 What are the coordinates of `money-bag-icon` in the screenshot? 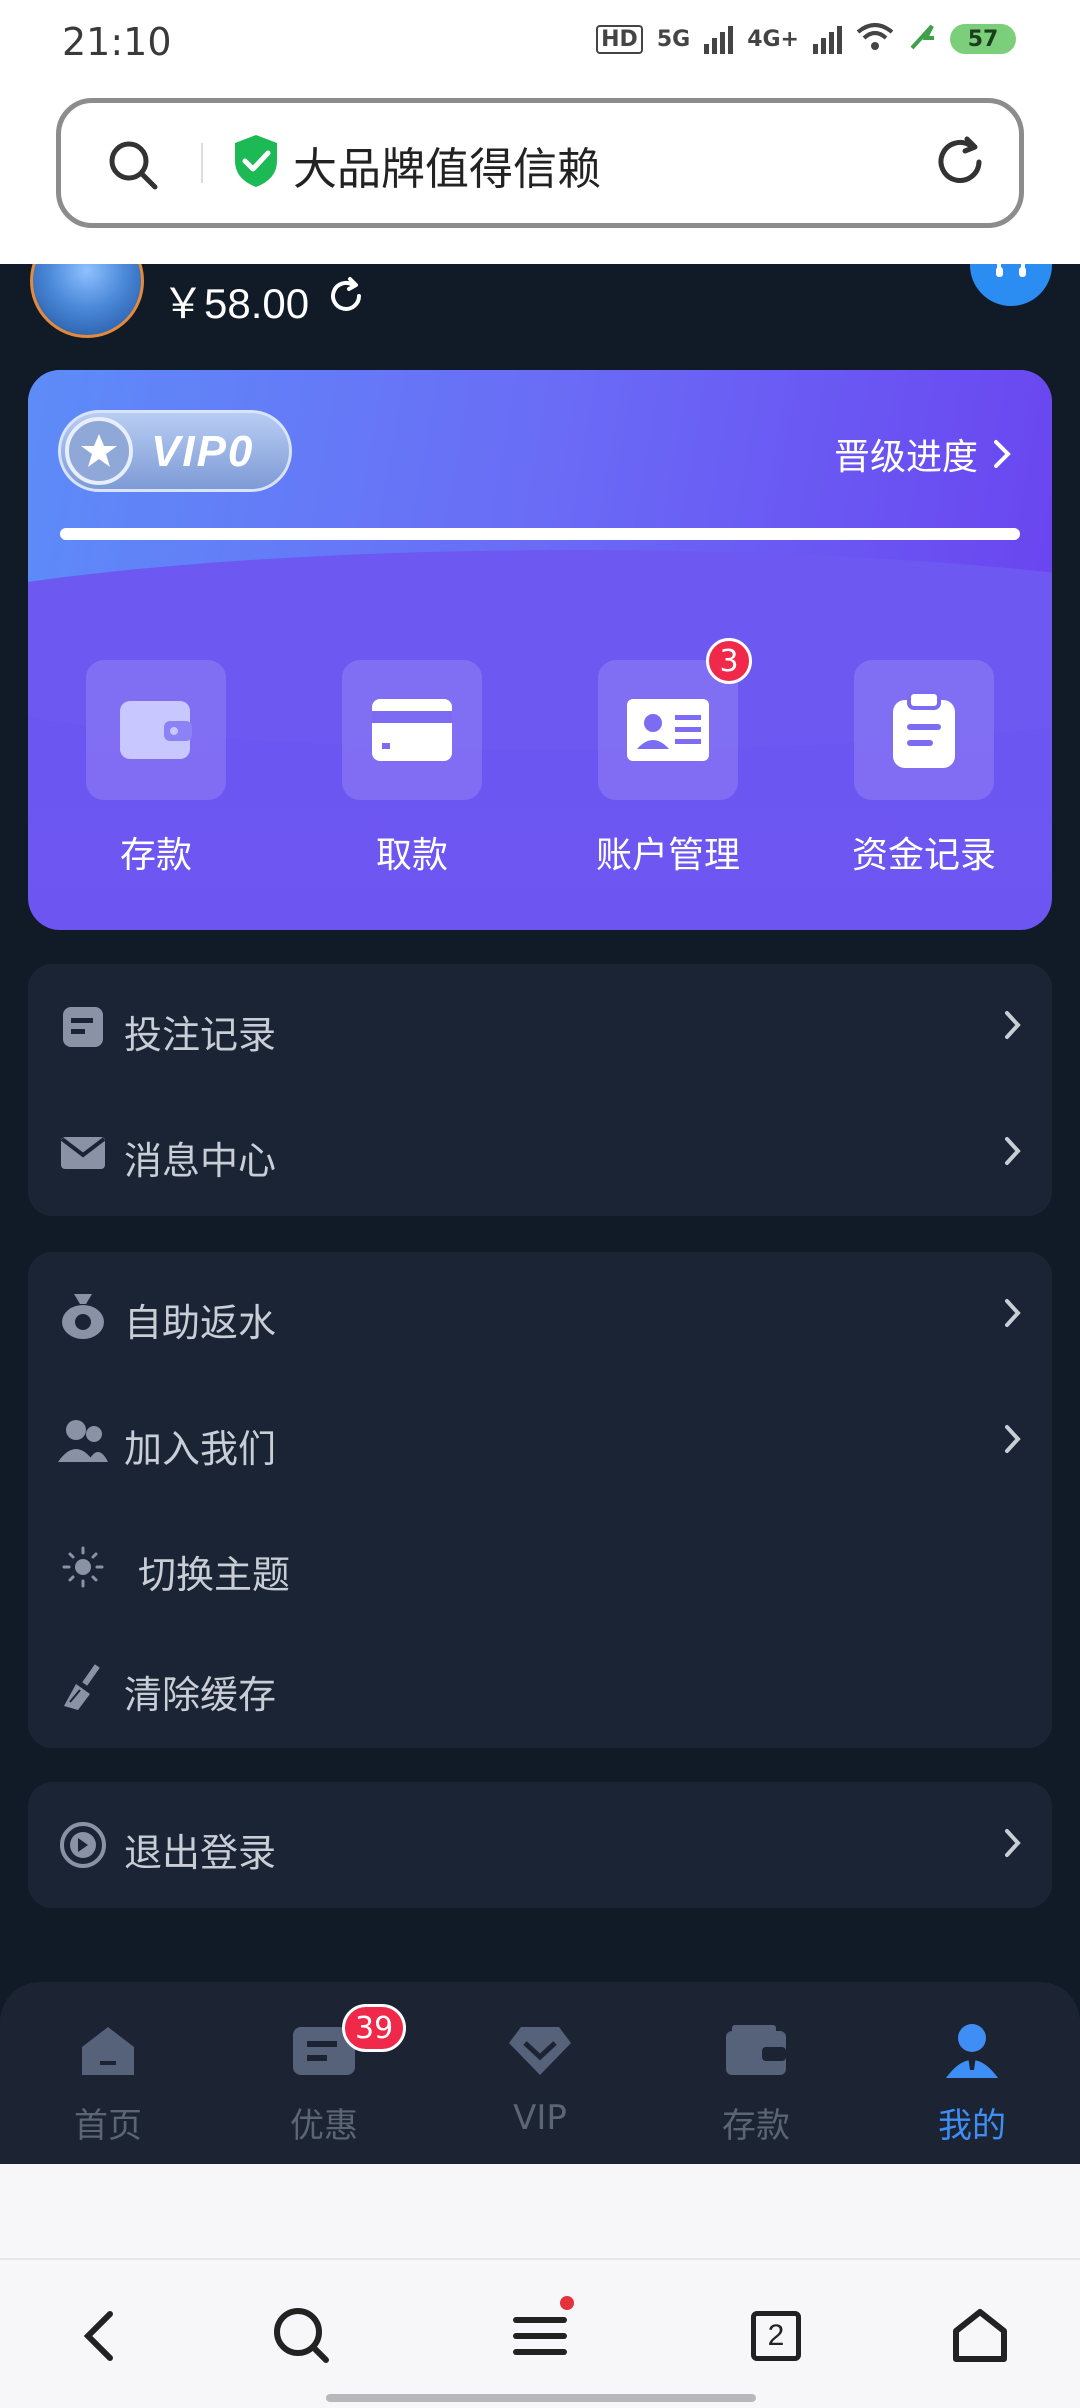 It's located at (83, 1315).